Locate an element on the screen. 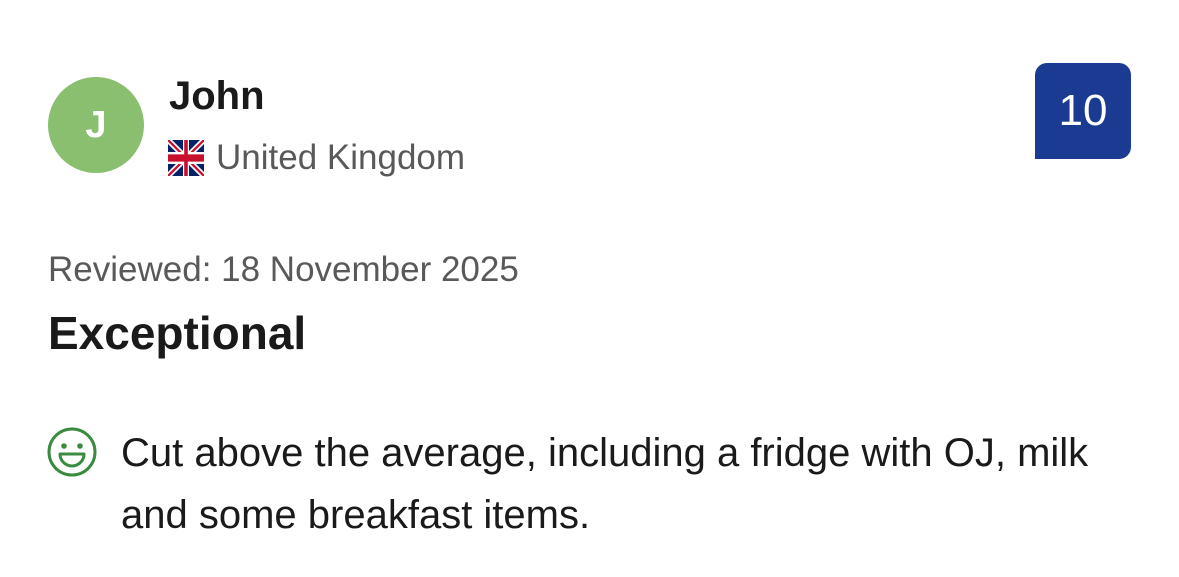 This screenshot has height=577, width=1179. score-value: 10 is located at coordinates (1083, 110).